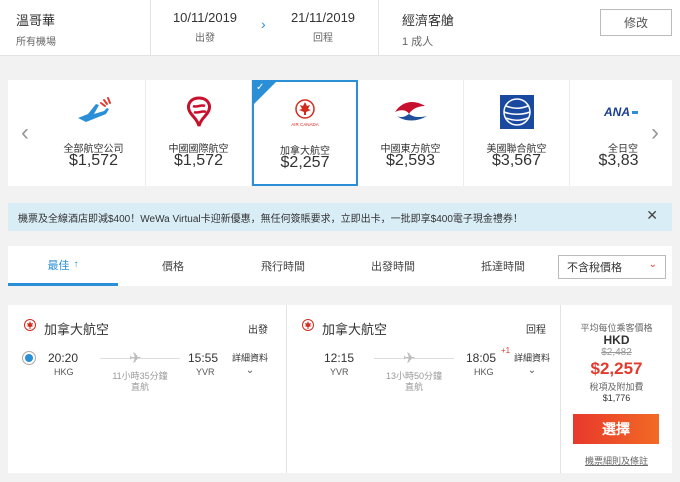 The image size is (680, 482). I want to click on direction-label: 回程, so click(536, 330).